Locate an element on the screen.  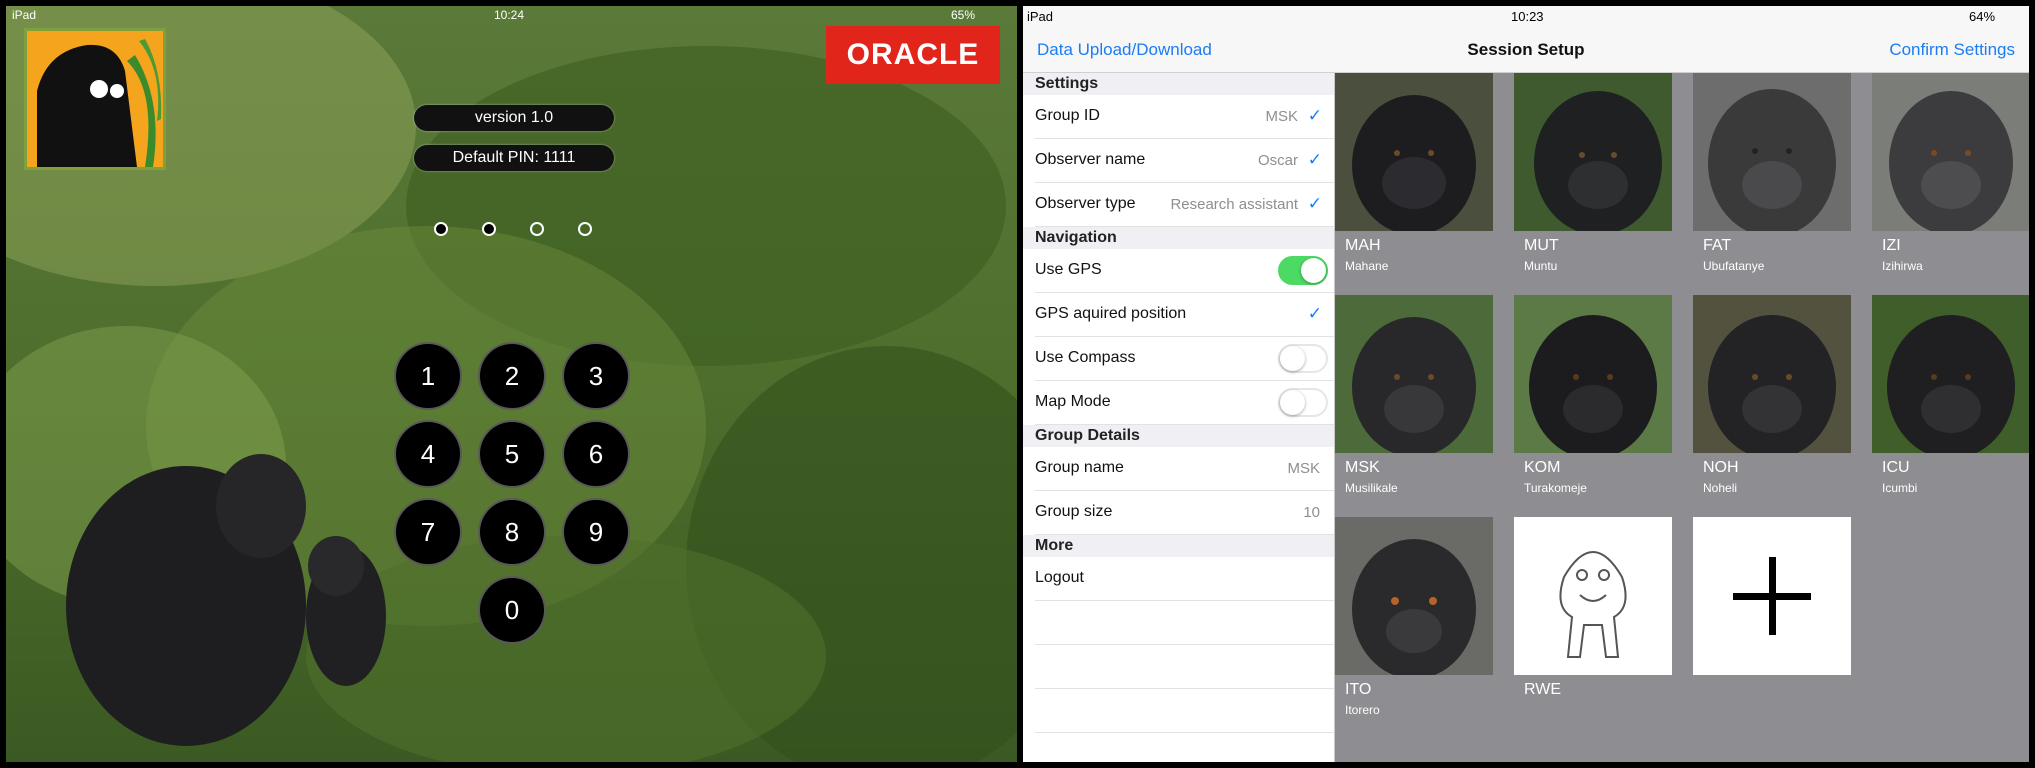
version-label: version 1.0 is located at coordinates (514, 118).